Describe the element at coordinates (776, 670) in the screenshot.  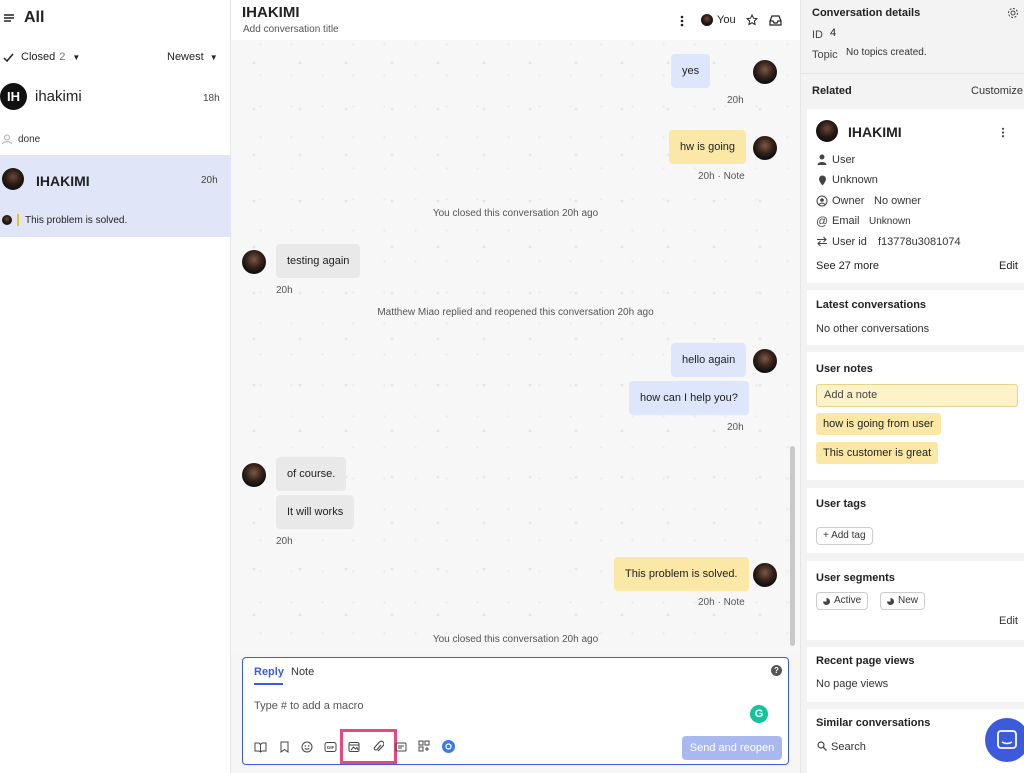
I see `help-icon: ?` at that location.